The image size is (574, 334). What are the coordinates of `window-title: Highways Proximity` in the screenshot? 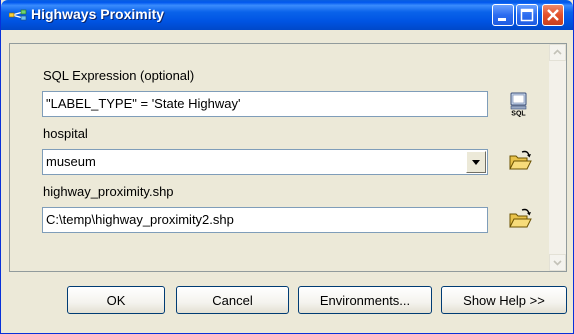 It's located at (98, 14).